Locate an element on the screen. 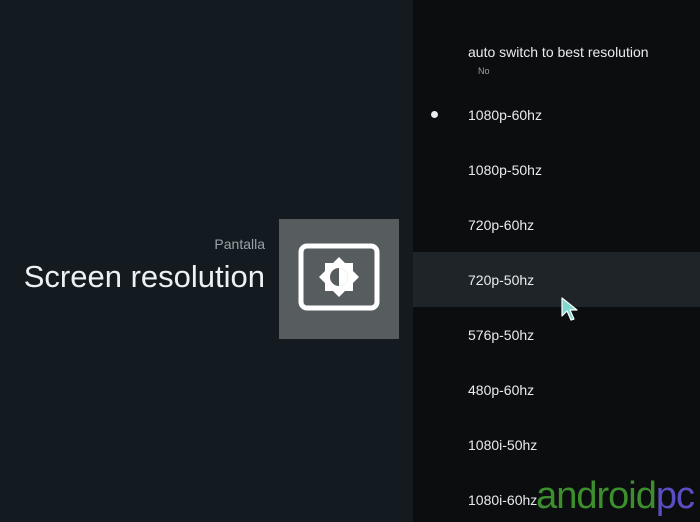 Image resolution: width=700 pixels, height=522 pixels. option-1080p-60hz: 1080p-60hz is located at coordinates (556, 114).